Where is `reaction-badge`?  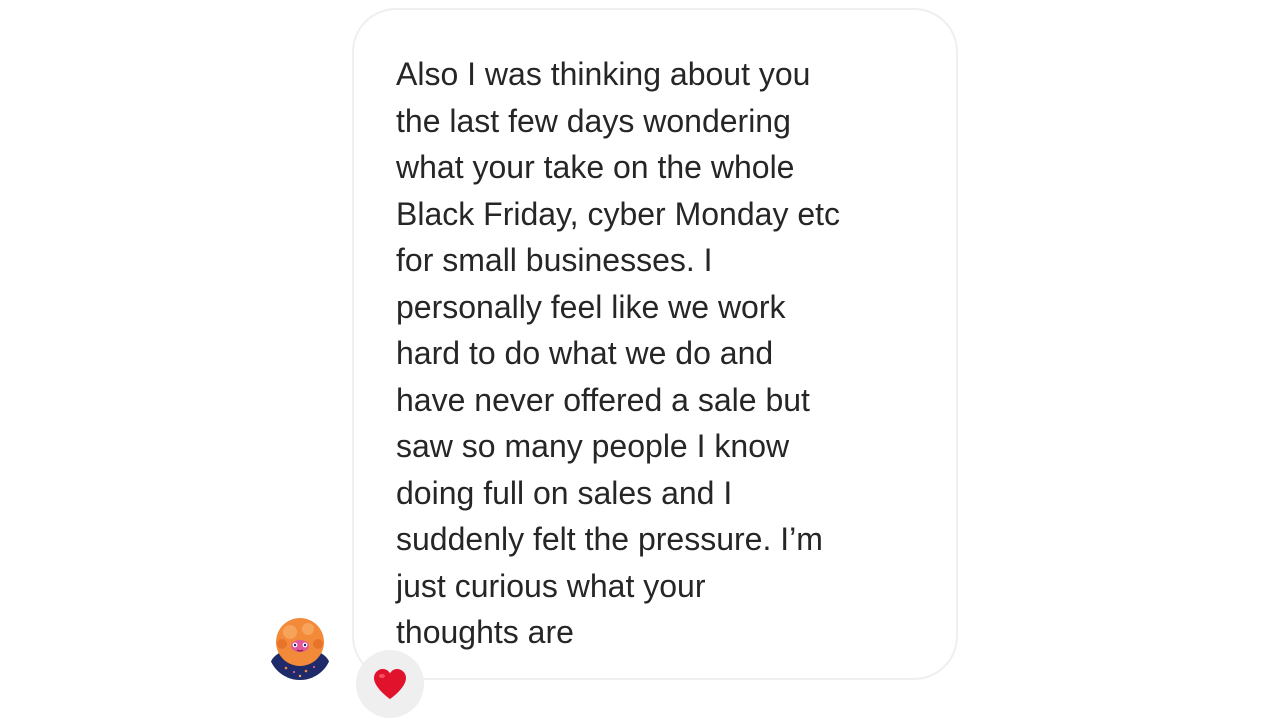 reaction-badge is located at coordinates (390, 684).